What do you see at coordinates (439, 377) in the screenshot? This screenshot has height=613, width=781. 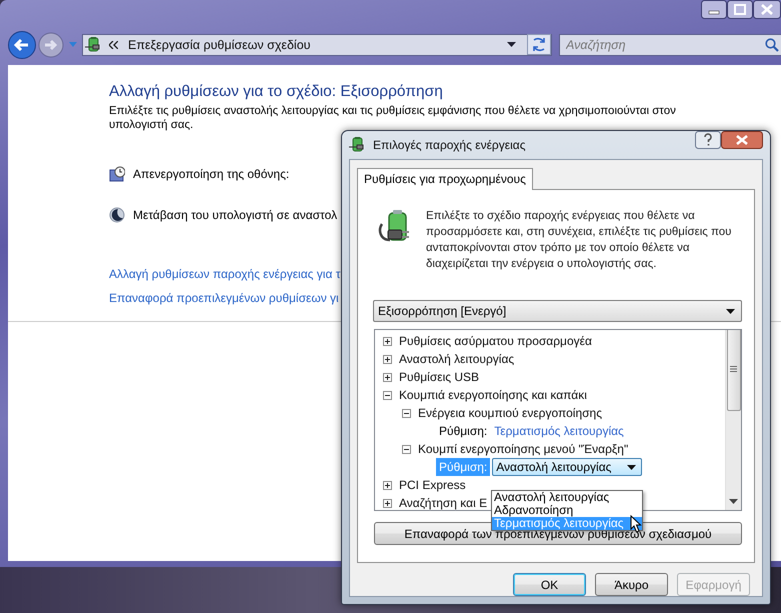 I see `tree-item: Ρυθμίσεις USB` at bounding box center [439, 377].